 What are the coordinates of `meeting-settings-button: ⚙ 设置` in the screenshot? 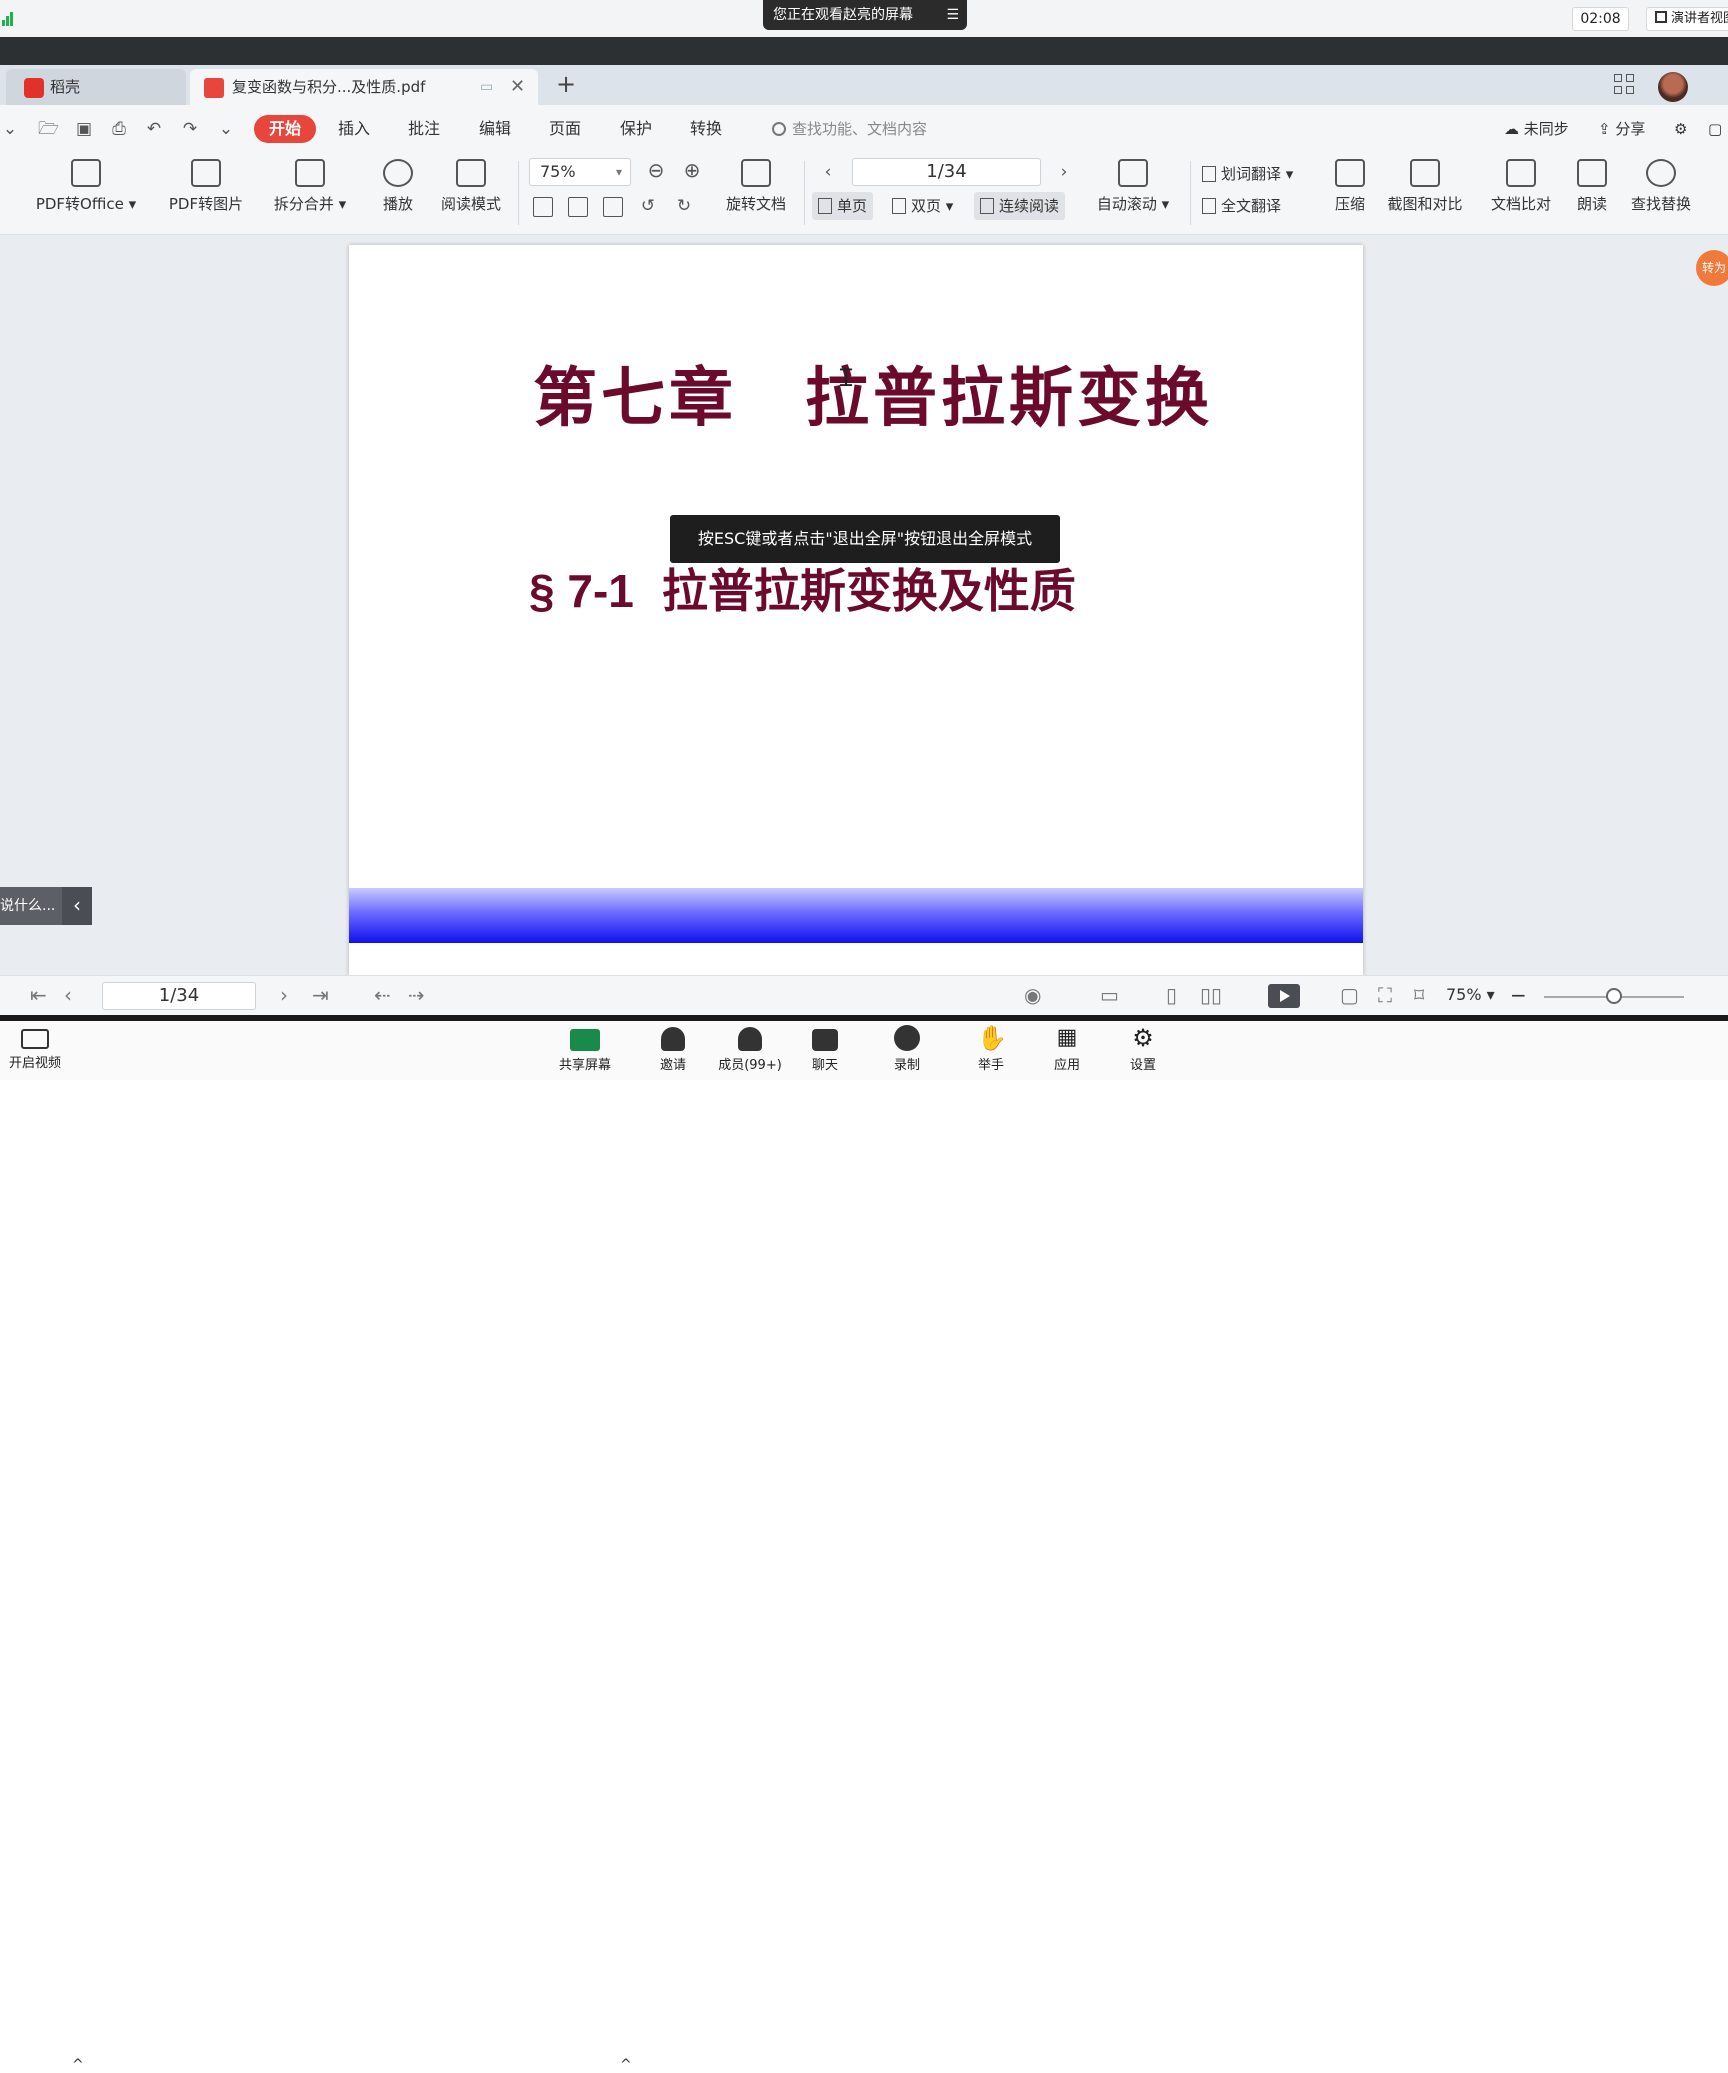 It's located at (1143, 1049).